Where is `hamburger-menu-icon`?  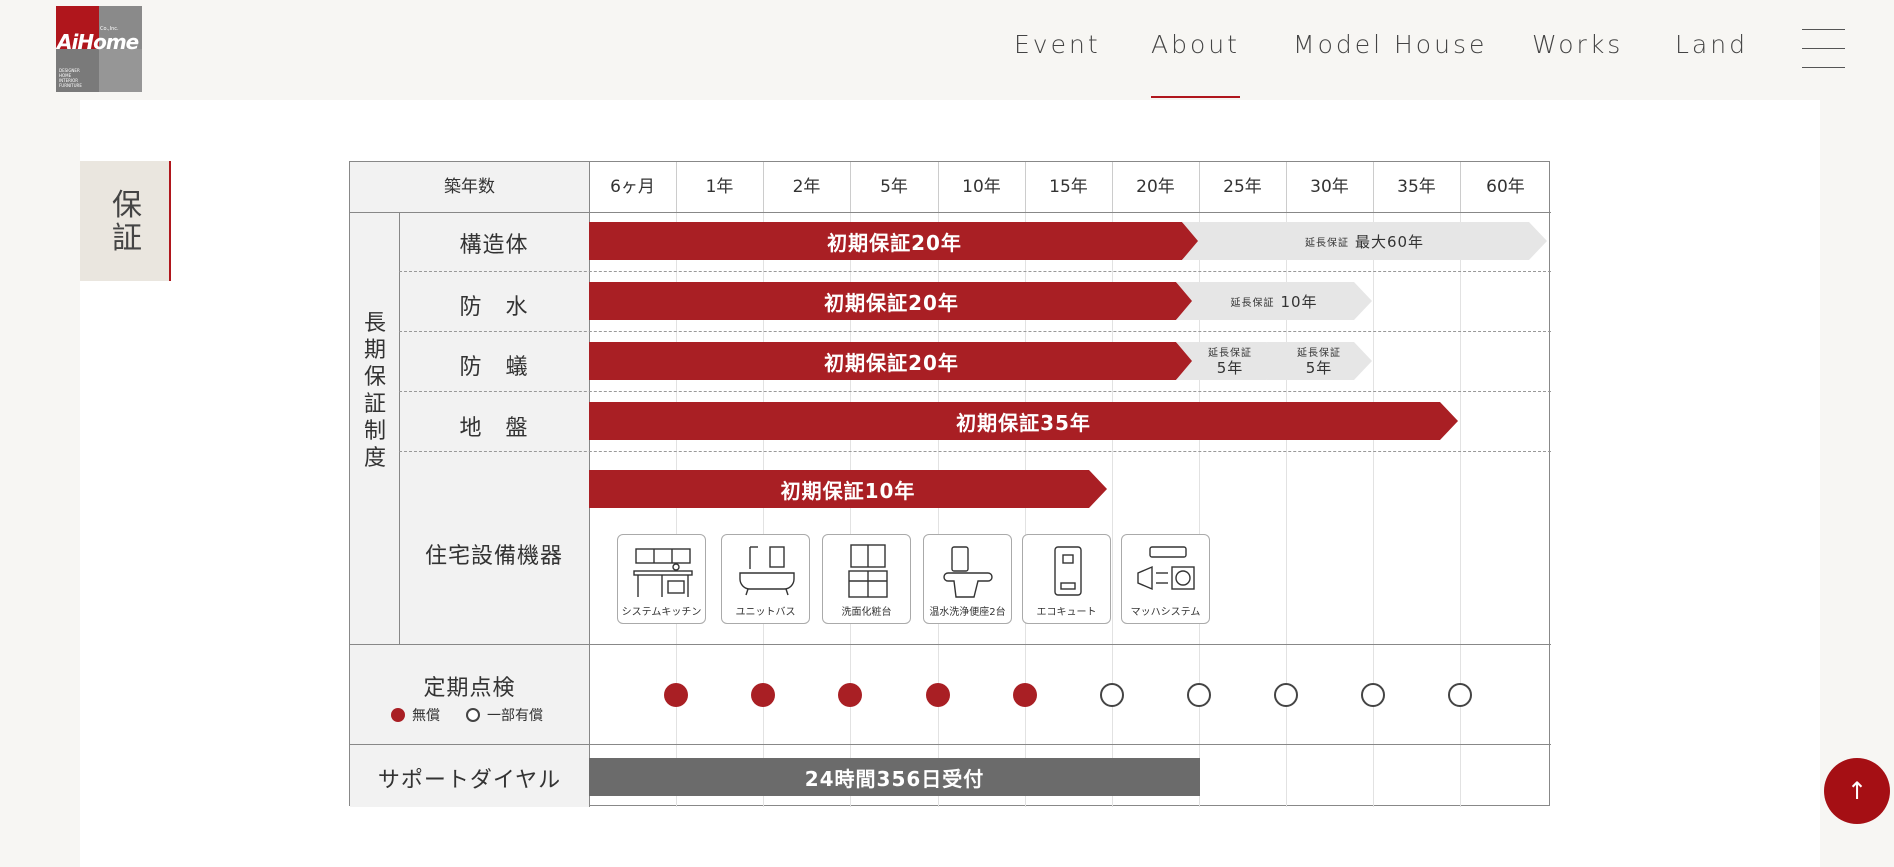 hamburger-menu-icon is located at coordinates (1823, 49).